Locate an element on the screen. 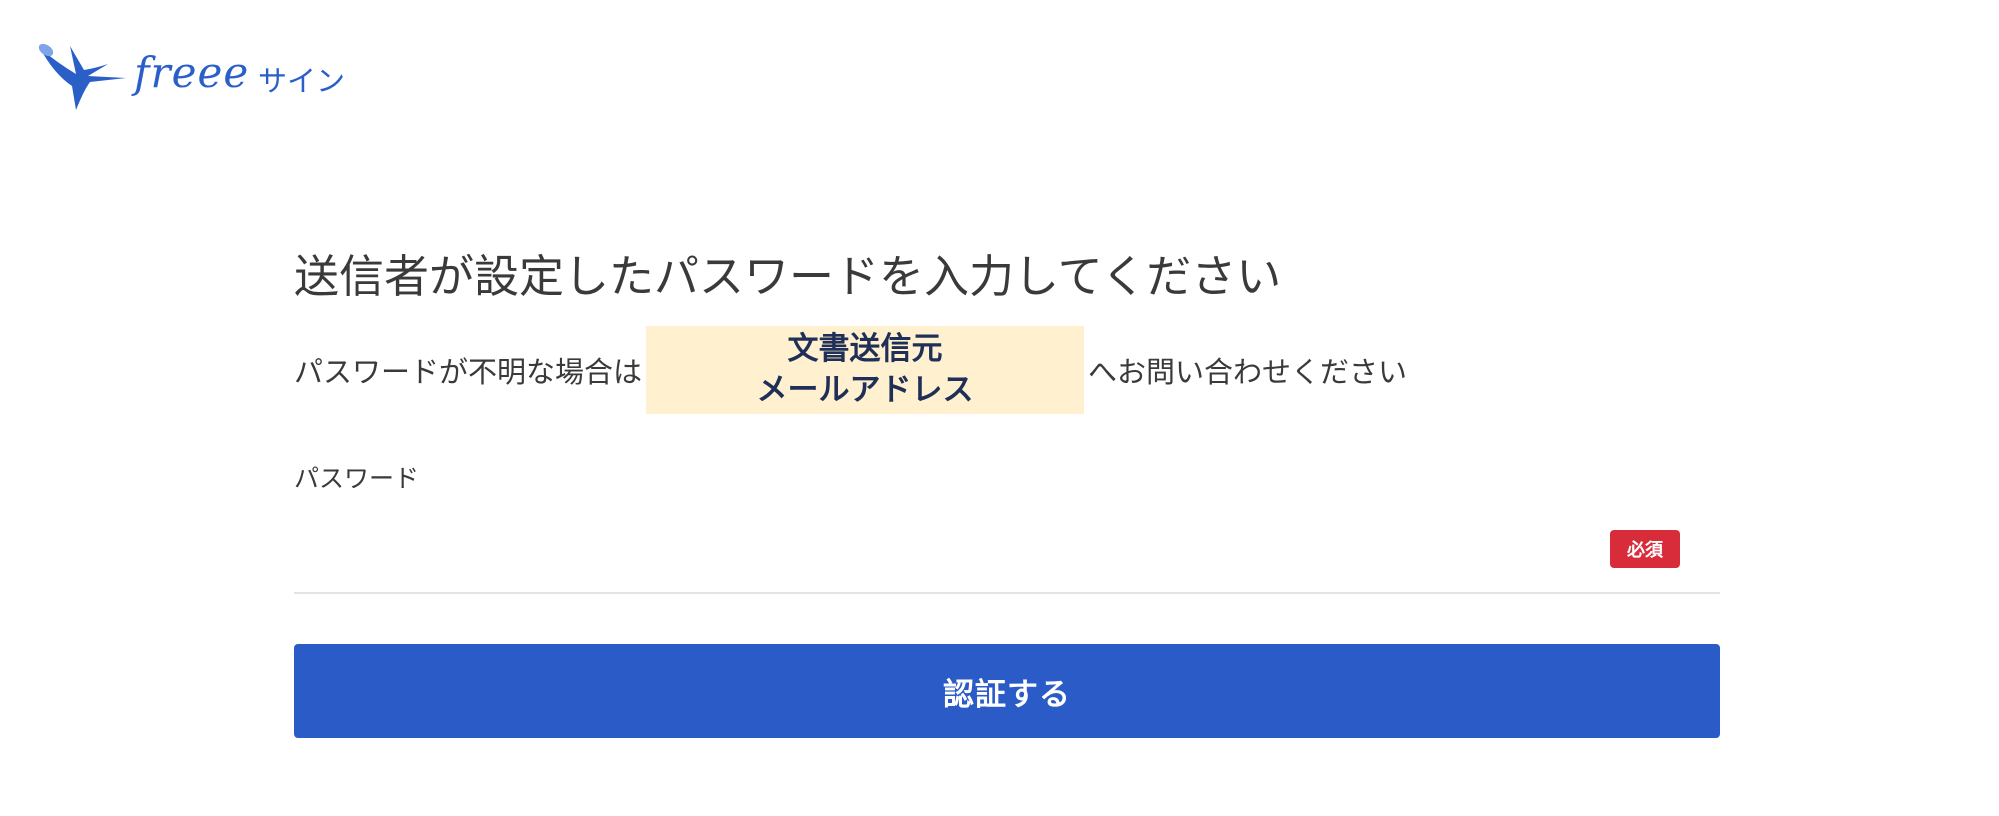 This screenshot has height=816, width=1999. password-label: パスワード is located at coordinates (357, 478).